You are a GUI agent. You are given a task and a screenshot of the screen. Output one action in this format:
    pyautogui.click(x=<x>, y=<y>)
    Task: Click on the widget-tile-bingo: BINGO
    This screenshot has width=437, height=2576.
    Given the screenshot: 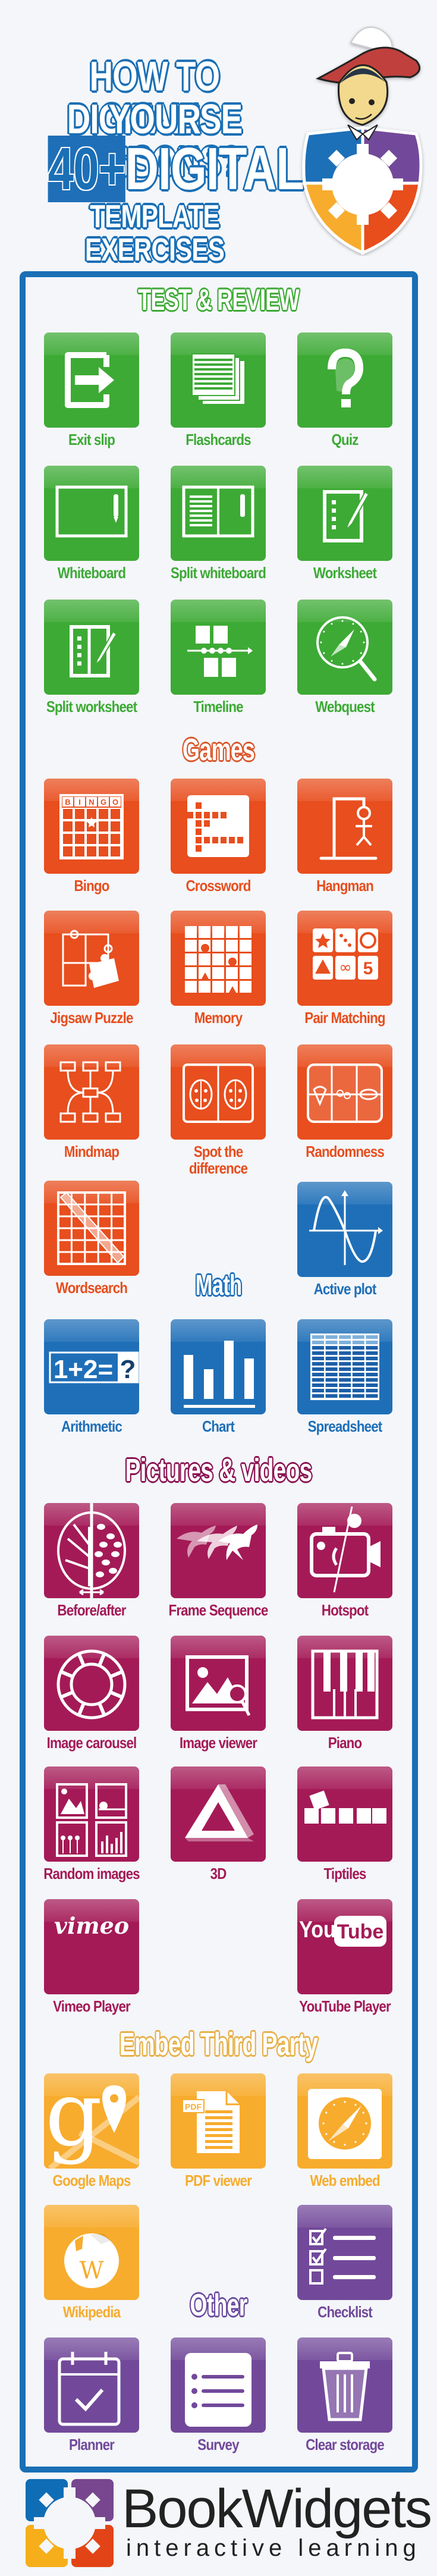 What is the action you would take?
    pyautogui.click(x=91, y=826)
    